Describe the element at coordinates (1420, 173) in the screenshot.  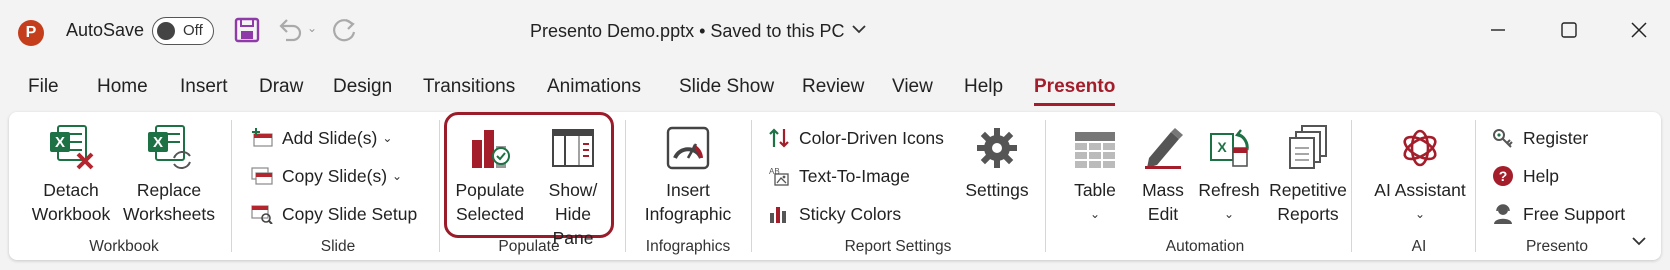
I see `ai-assistant-button: AI Assistant ⌄` at that location.